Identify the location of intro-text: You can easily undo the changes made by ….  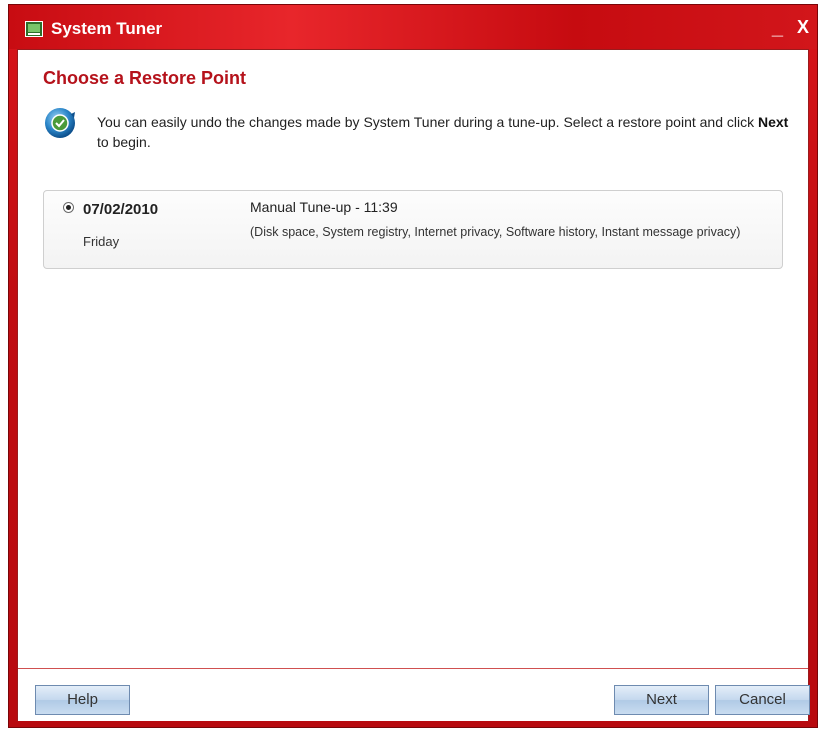
(447, 132).